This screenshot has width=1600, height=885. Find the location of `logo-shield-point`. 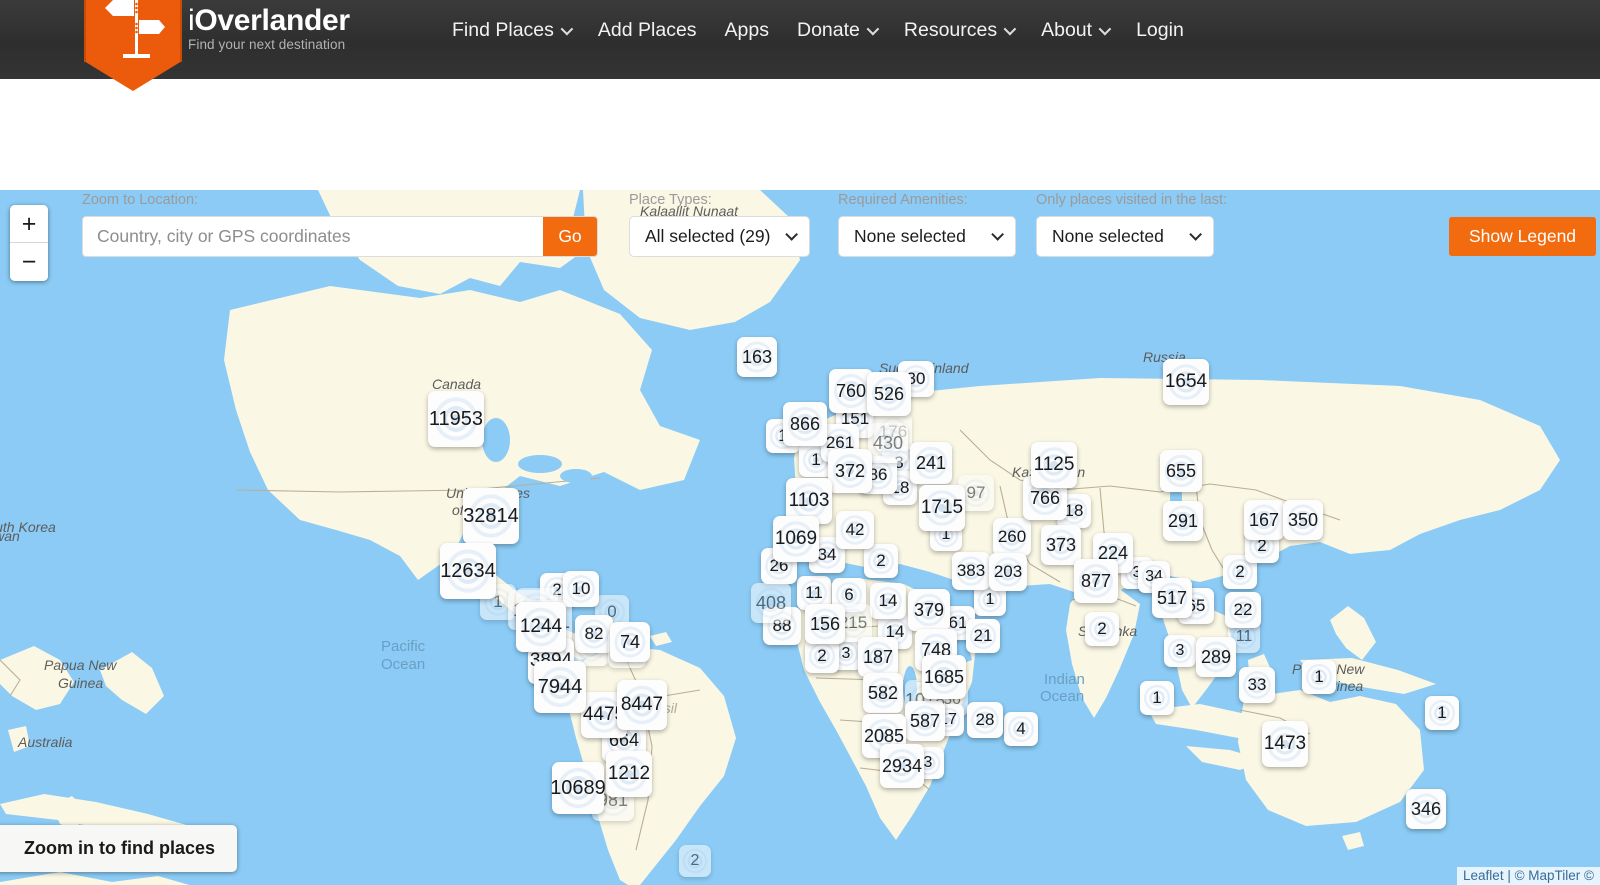

logo-shield-point is located at coordinates (133, 76).